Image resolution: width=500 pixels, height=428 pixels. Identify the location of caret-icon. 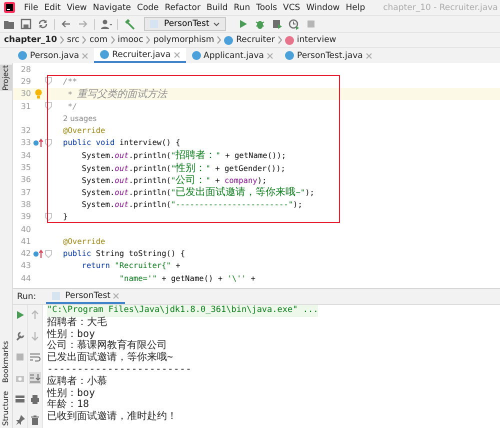
(216, 24).